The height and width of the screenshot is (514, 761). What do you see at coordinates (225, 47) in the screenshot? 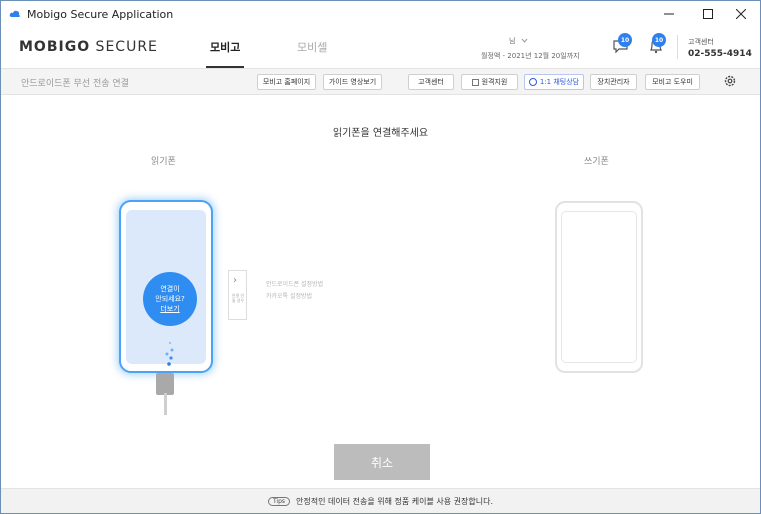
I see `tab-mobigo: 모비고` at bounding box center [225, 47].